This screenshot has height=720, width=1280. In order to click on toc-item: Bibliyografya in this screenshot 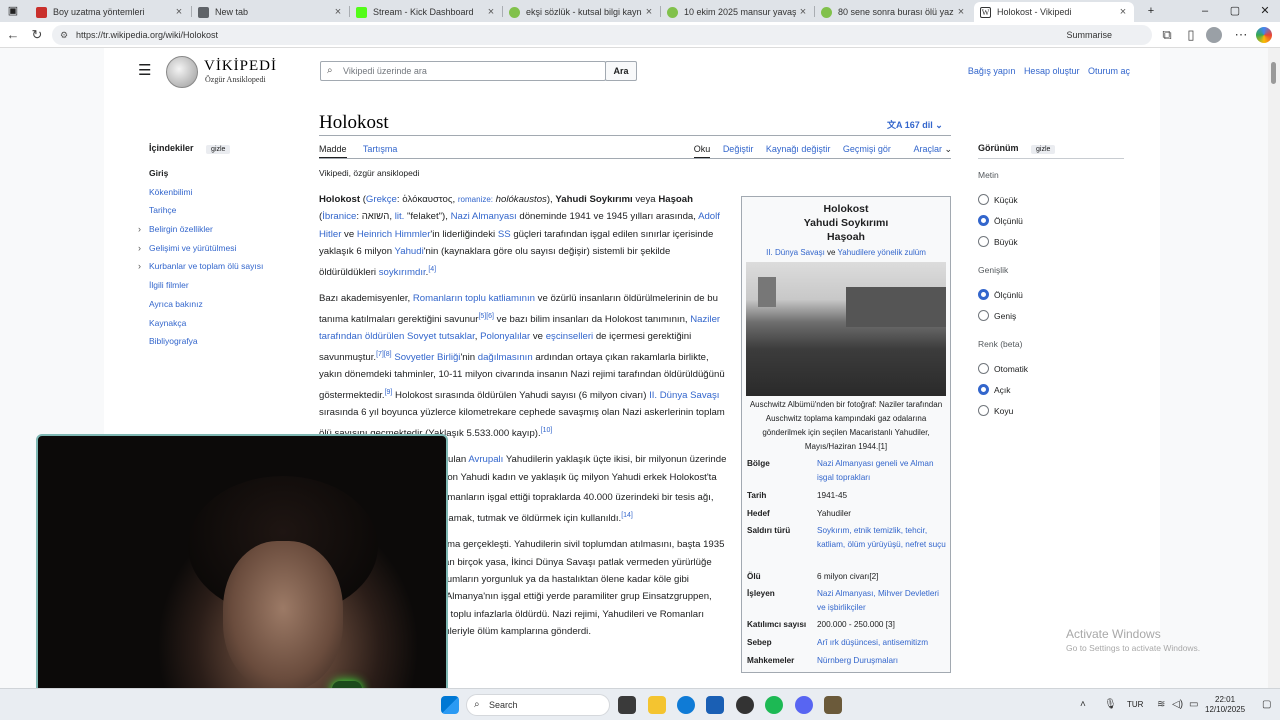, I will do `click(224, 345)`.